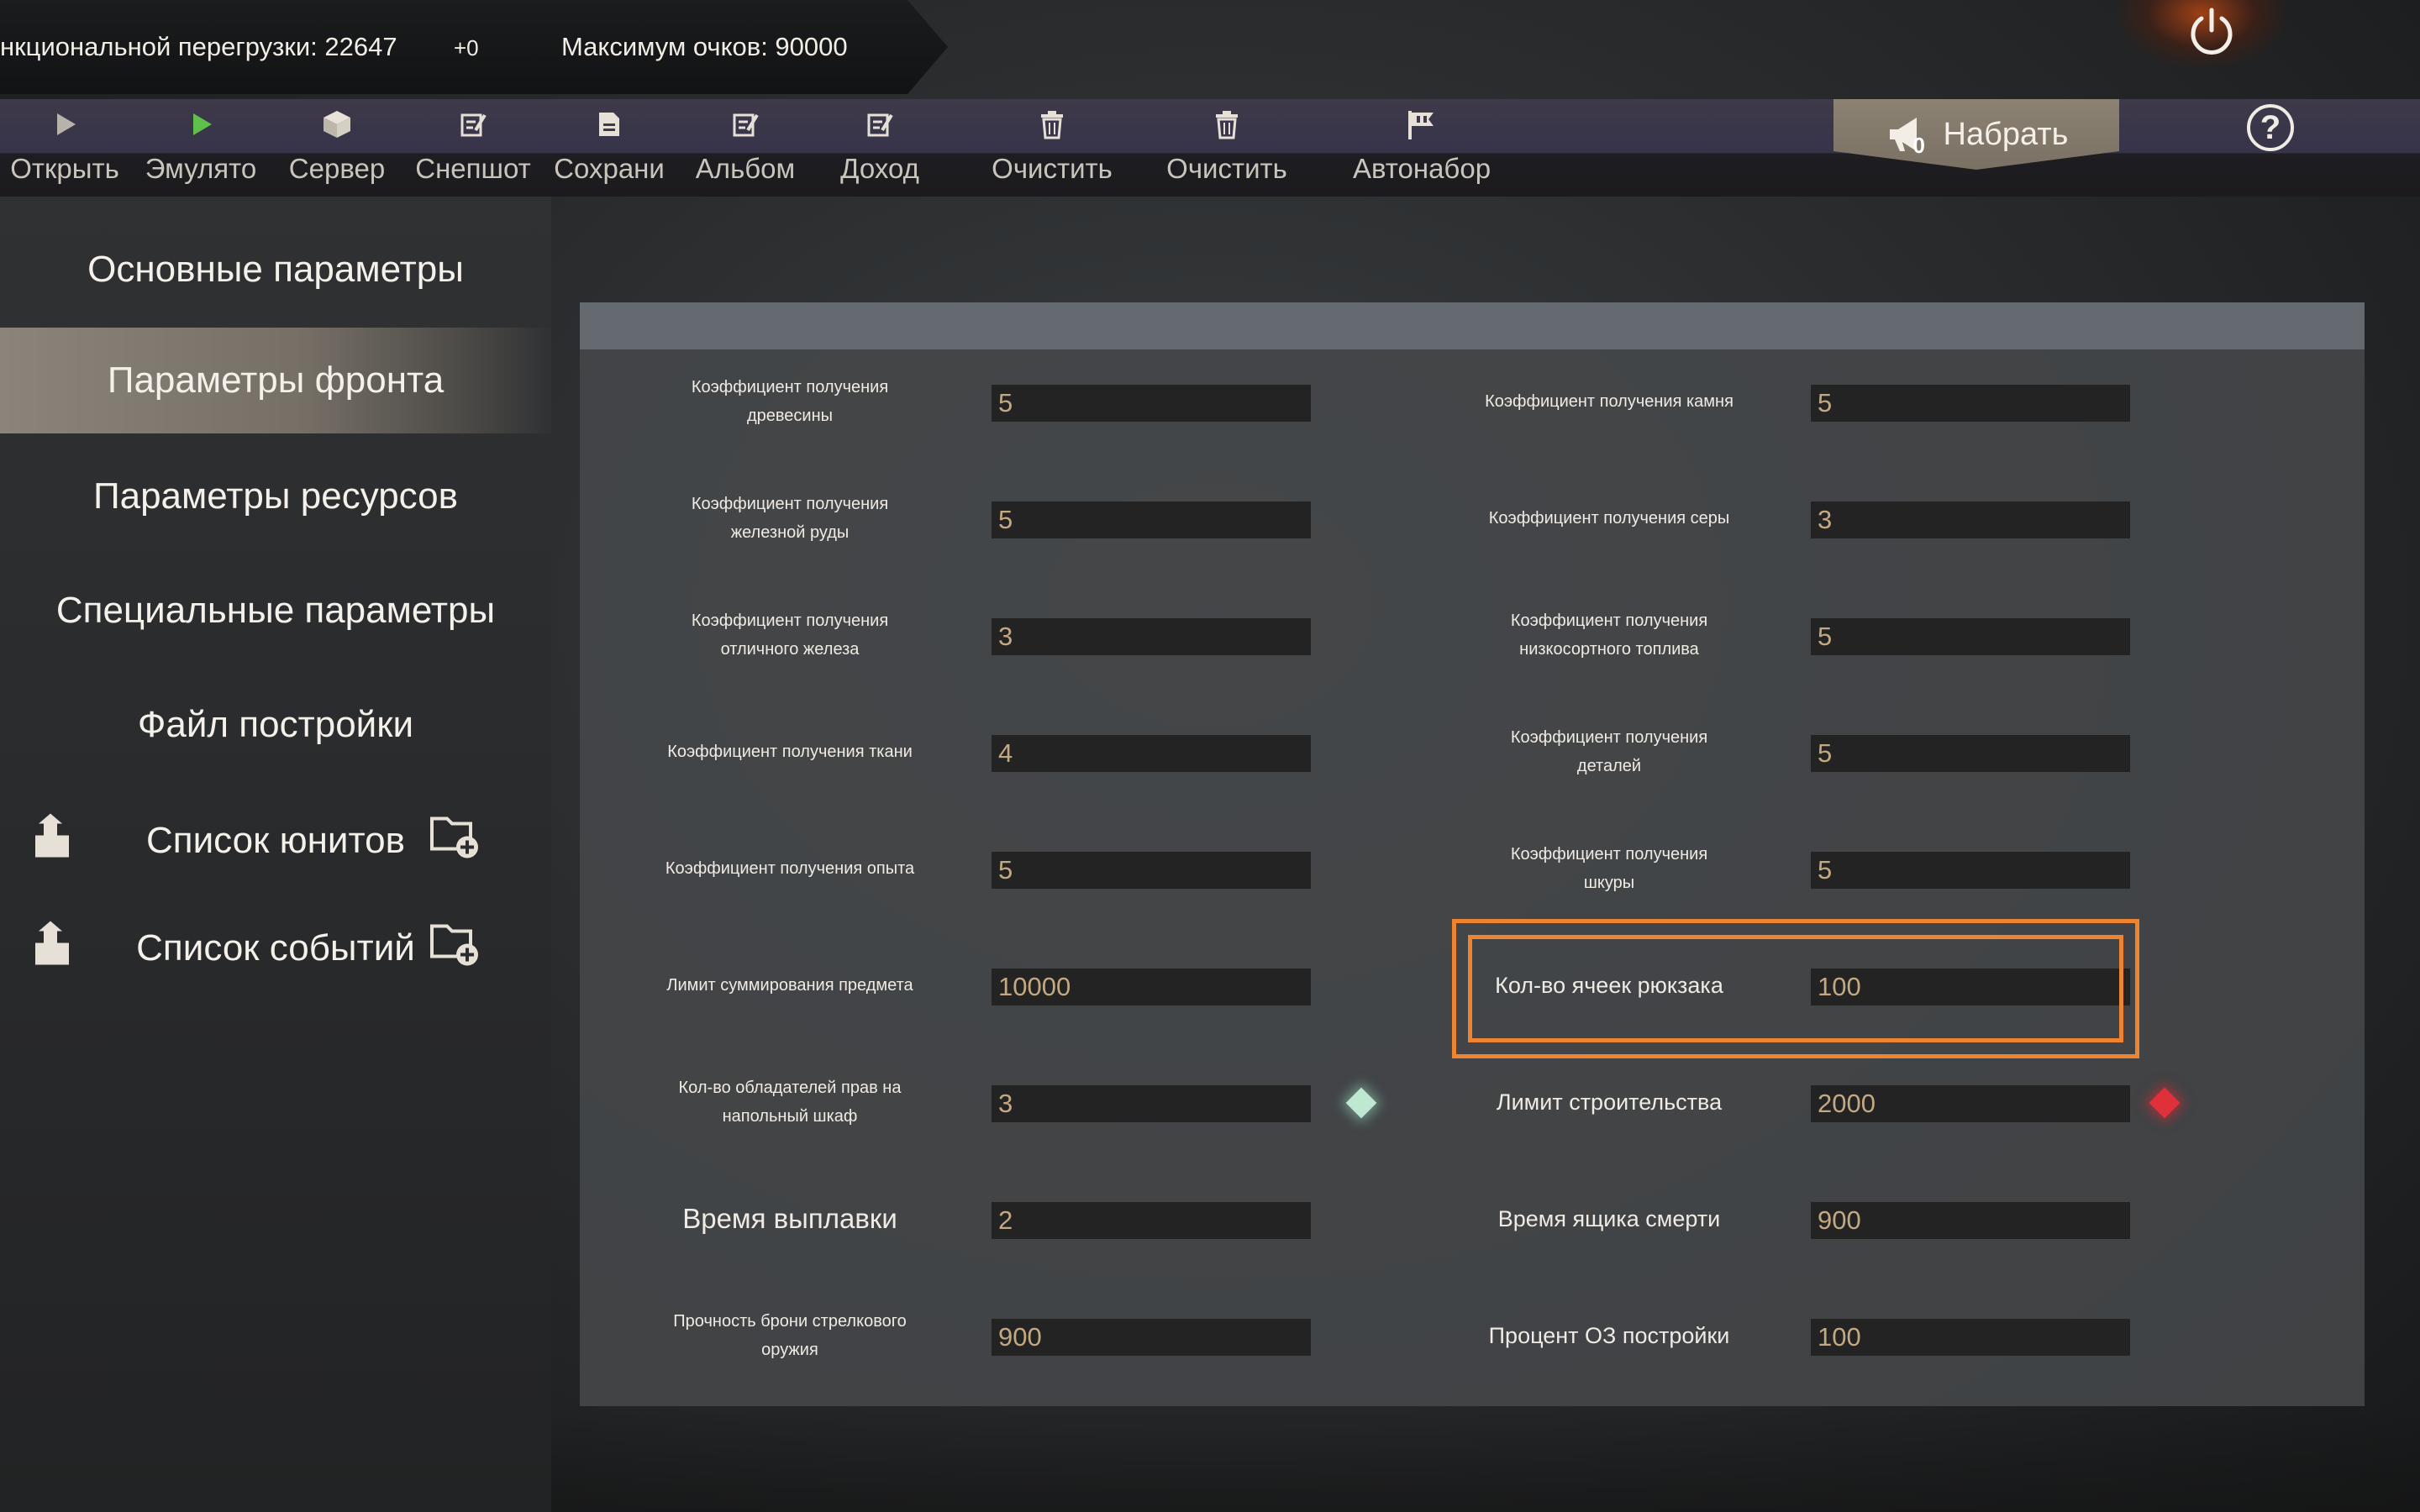 This screenshot has height=1512, width=2420. What do you see at coordinates (337, 148) in the screenshot?
I see `toolbar-server-button: Сервер` at bounding box center [337, 148].